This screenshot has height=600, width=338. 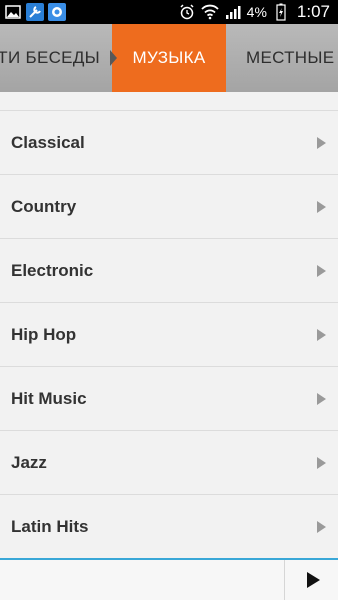 I want to click on alarm-icon, so click(x=187, y=12).